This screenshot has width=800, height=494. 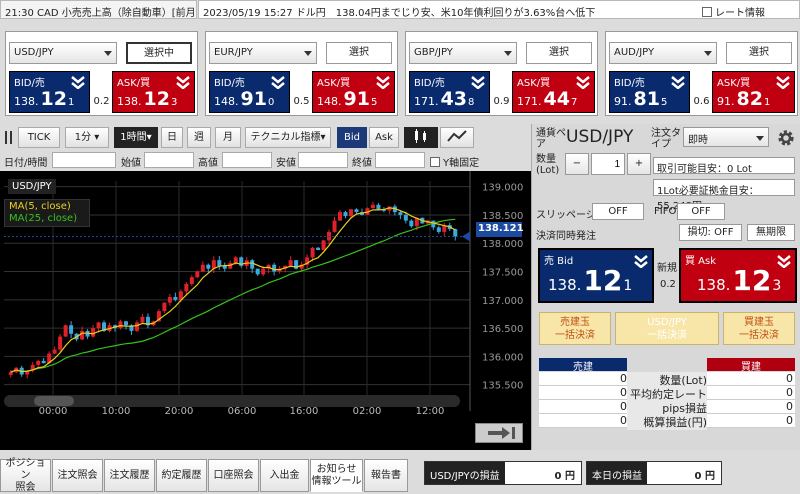 I want to click on bottom-tab: ポジション 照会, so click(x=25, y=475).